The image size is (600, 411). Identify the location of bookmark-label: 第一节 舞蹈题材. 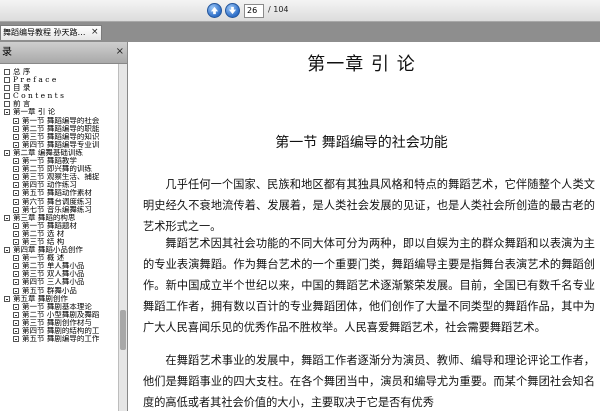
(49, 225).